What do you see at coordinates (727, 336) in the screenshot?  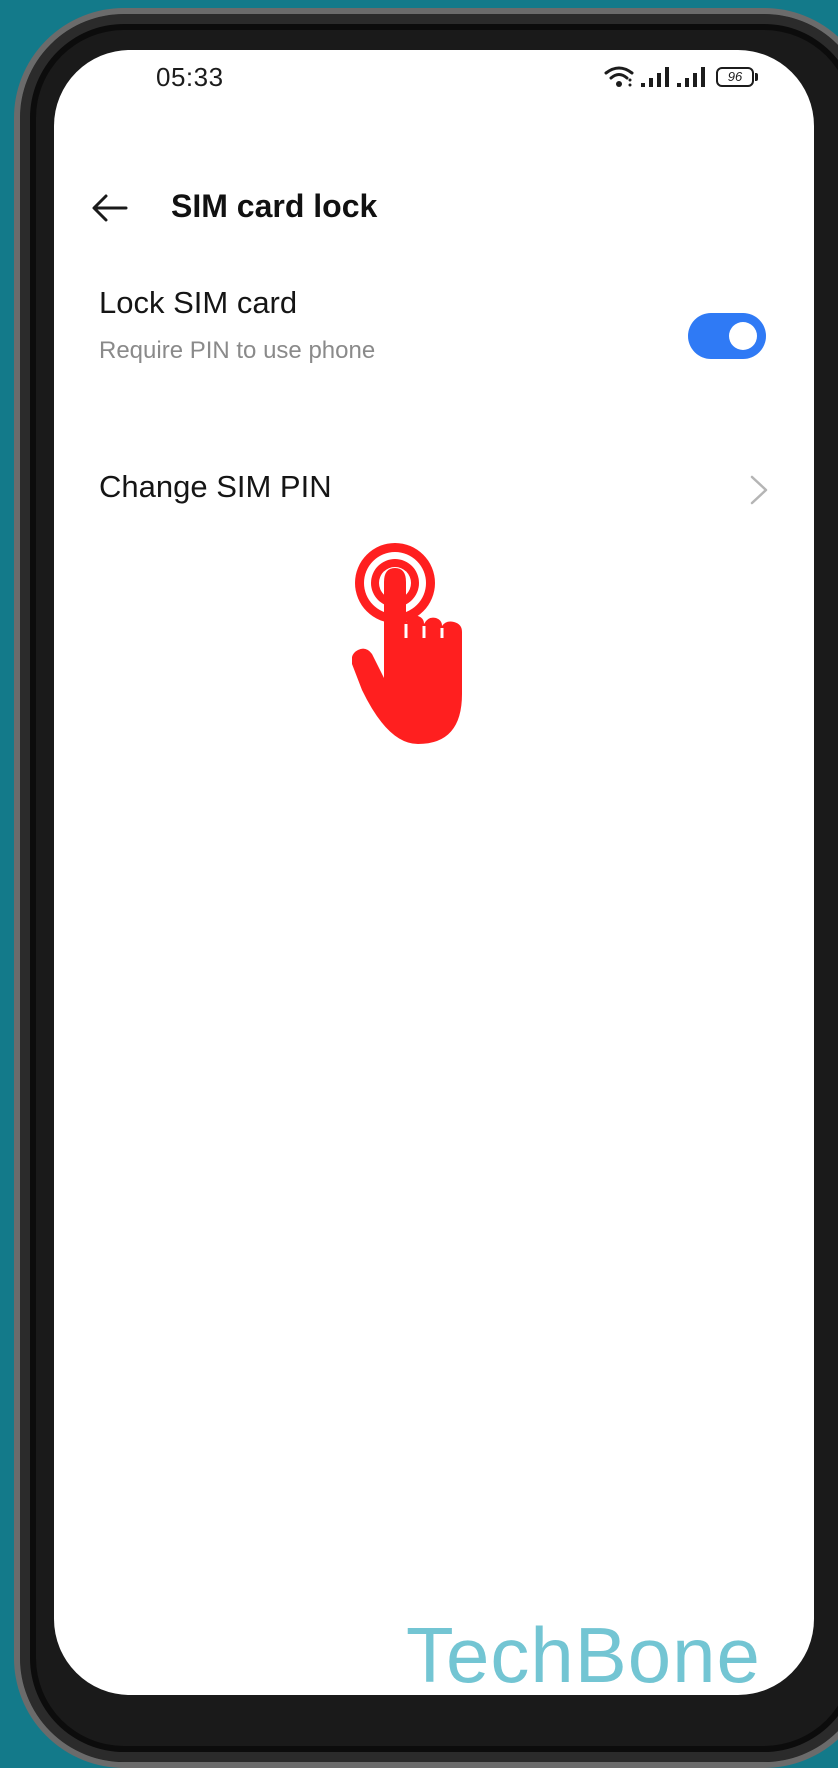 I see `lock-sim-card-toggle` at bounding box center [727, 336].